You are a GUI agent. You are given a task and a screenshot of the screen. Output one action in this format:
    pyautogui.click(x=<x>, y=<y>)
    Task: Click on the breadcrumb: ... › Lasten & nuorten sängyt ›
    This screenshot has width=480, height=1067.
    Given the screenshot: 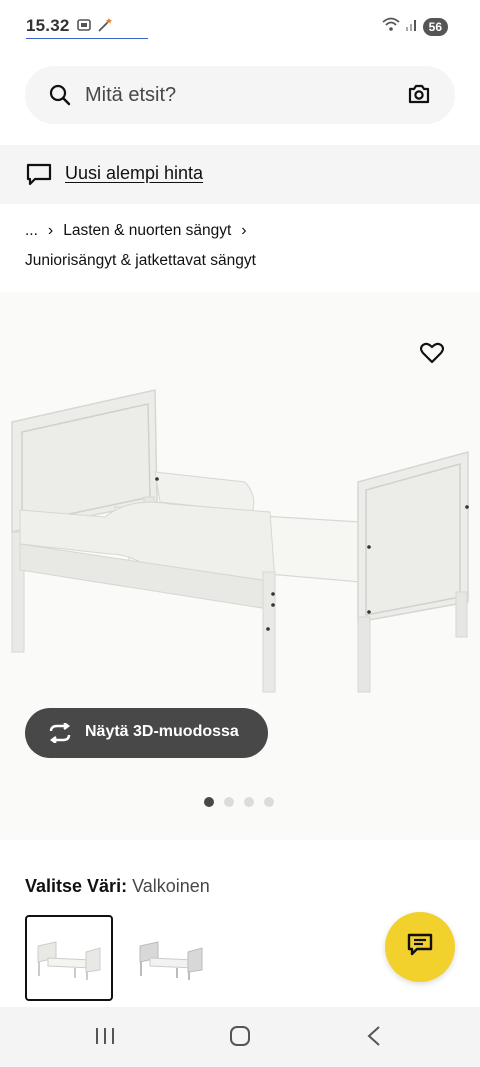 What is the action you would take?
    pyautogui.click(x=136, y=231)
    